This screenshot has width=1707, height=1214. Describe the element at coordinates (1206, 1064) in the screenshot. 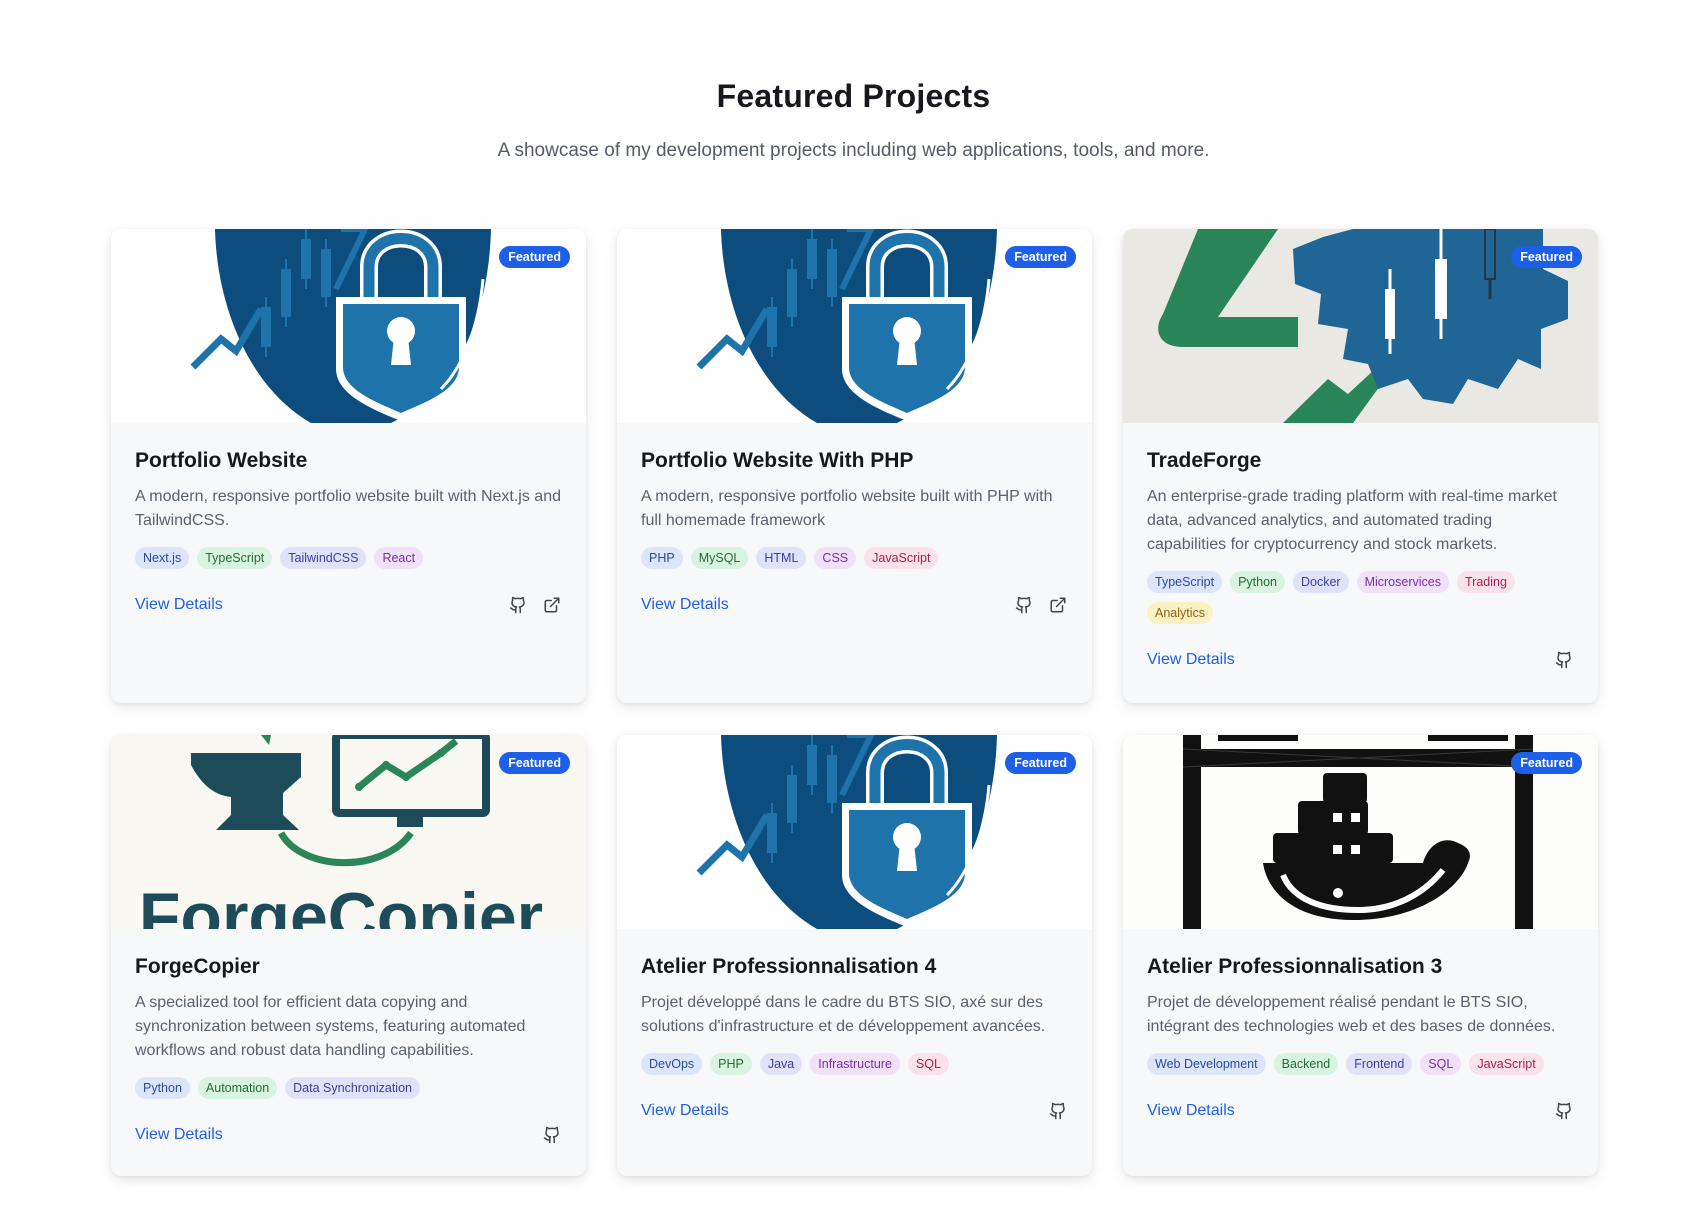

I see `tag: Web Development` at that location.